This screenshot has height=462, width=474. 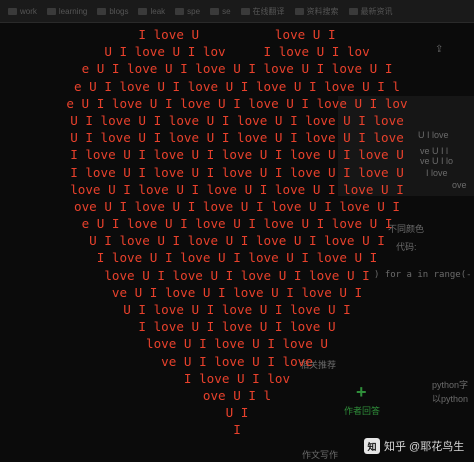 What do you see at coordinates (237, 378) in the screenshot?
I see `heart-line: I love U I lov` at bounding box center [237, 378].